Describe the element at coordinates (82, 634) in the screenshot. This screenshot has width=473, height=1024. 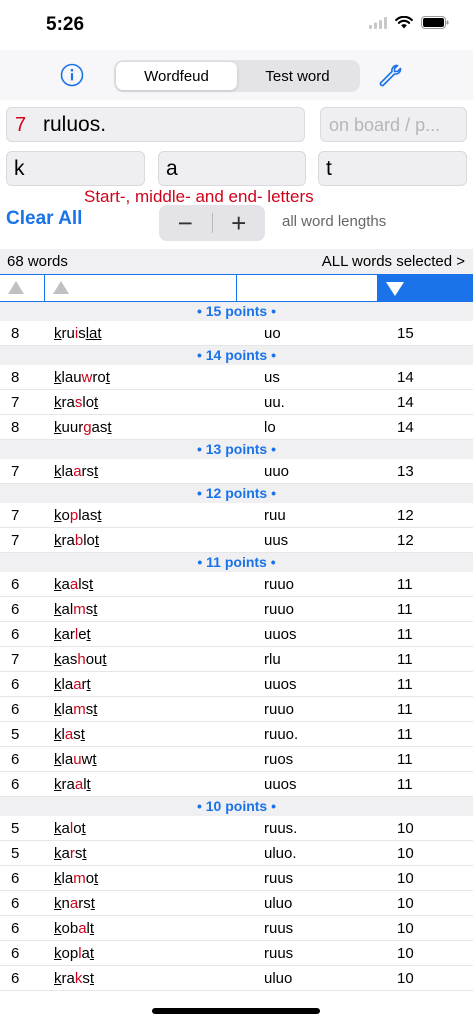
I see `word-letter: e` at that location.